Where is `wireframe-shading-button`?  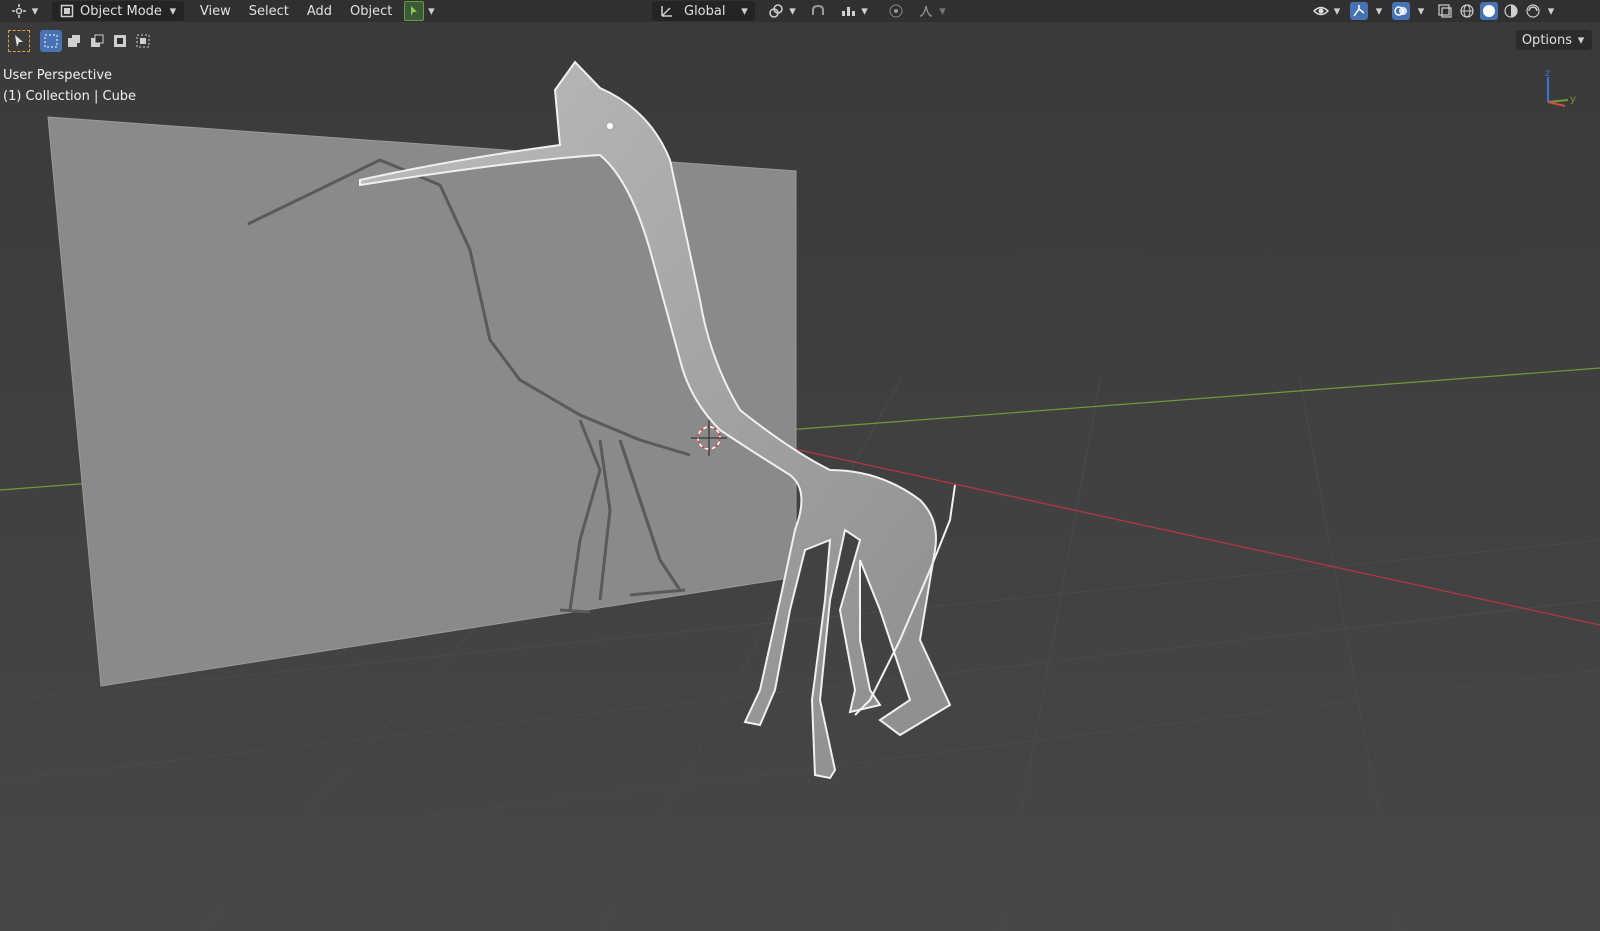 wireframe-shading-button is located at coordinates (1467, 11).